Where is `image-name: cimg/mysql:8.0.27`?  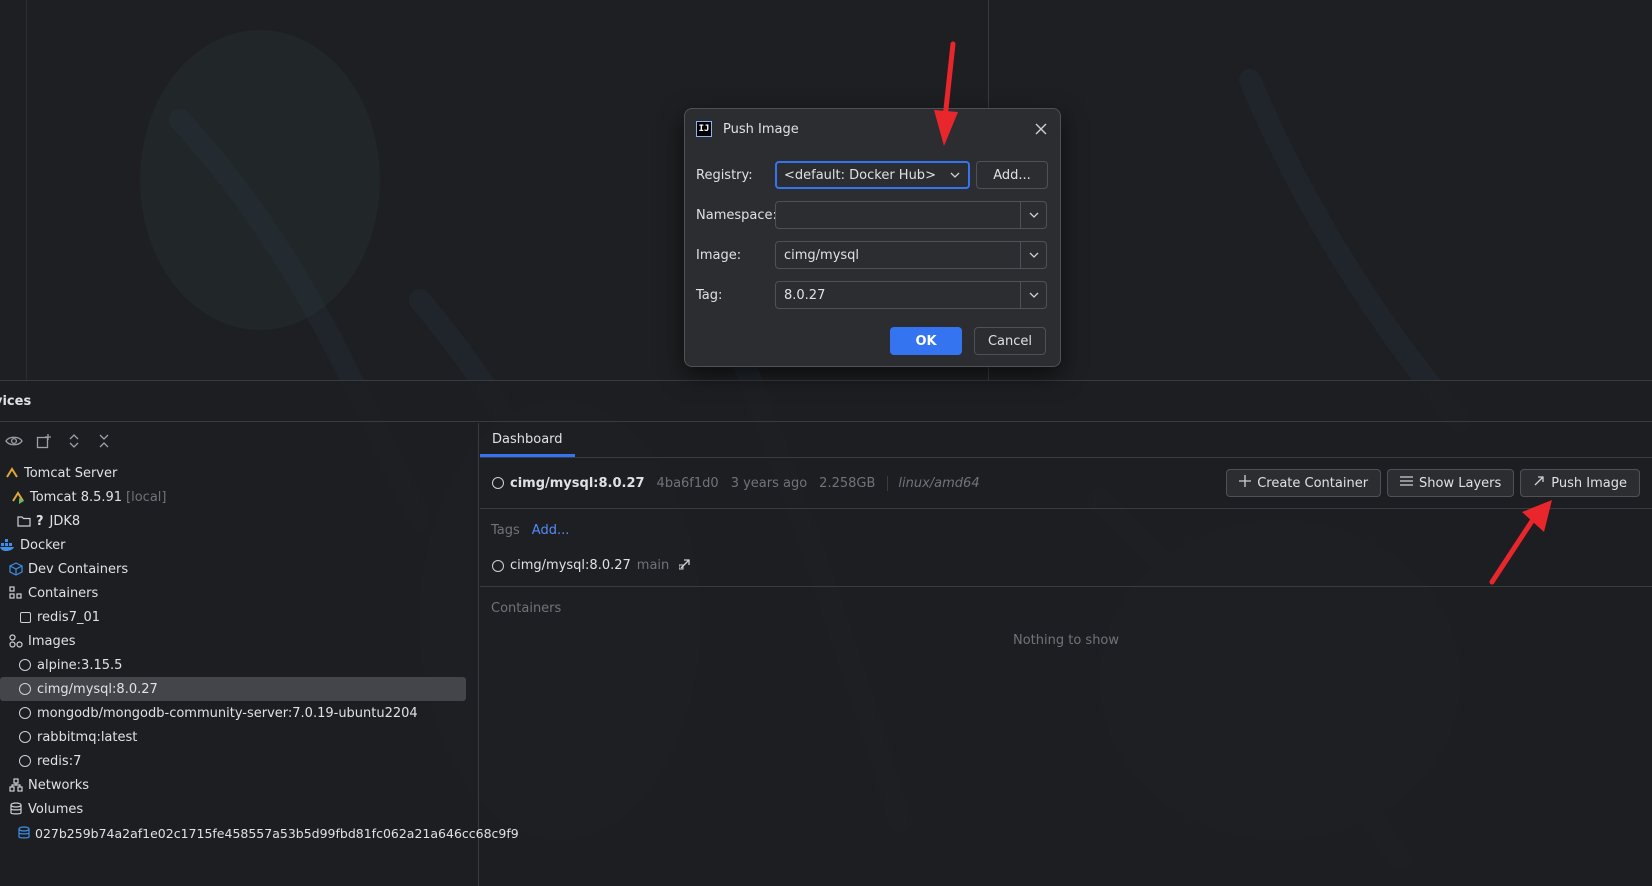 image-name: cimg/mysql:8.0.27 is located at coordinates (577, 483).